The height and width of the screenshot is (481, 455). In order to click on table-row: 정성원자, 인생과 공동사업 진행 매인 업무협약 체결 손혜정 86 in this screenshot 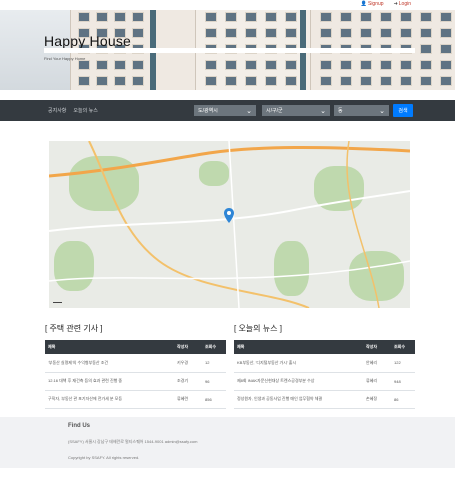, I will do `click(324, 399)`.